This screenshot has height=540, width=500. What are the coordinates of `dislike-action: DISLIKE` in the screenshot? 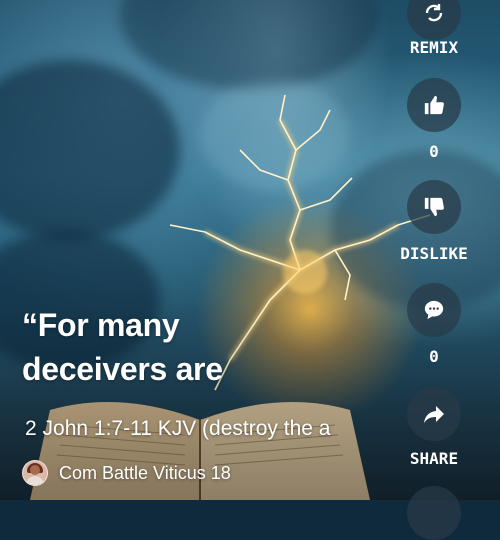 It's located at (434, 221).